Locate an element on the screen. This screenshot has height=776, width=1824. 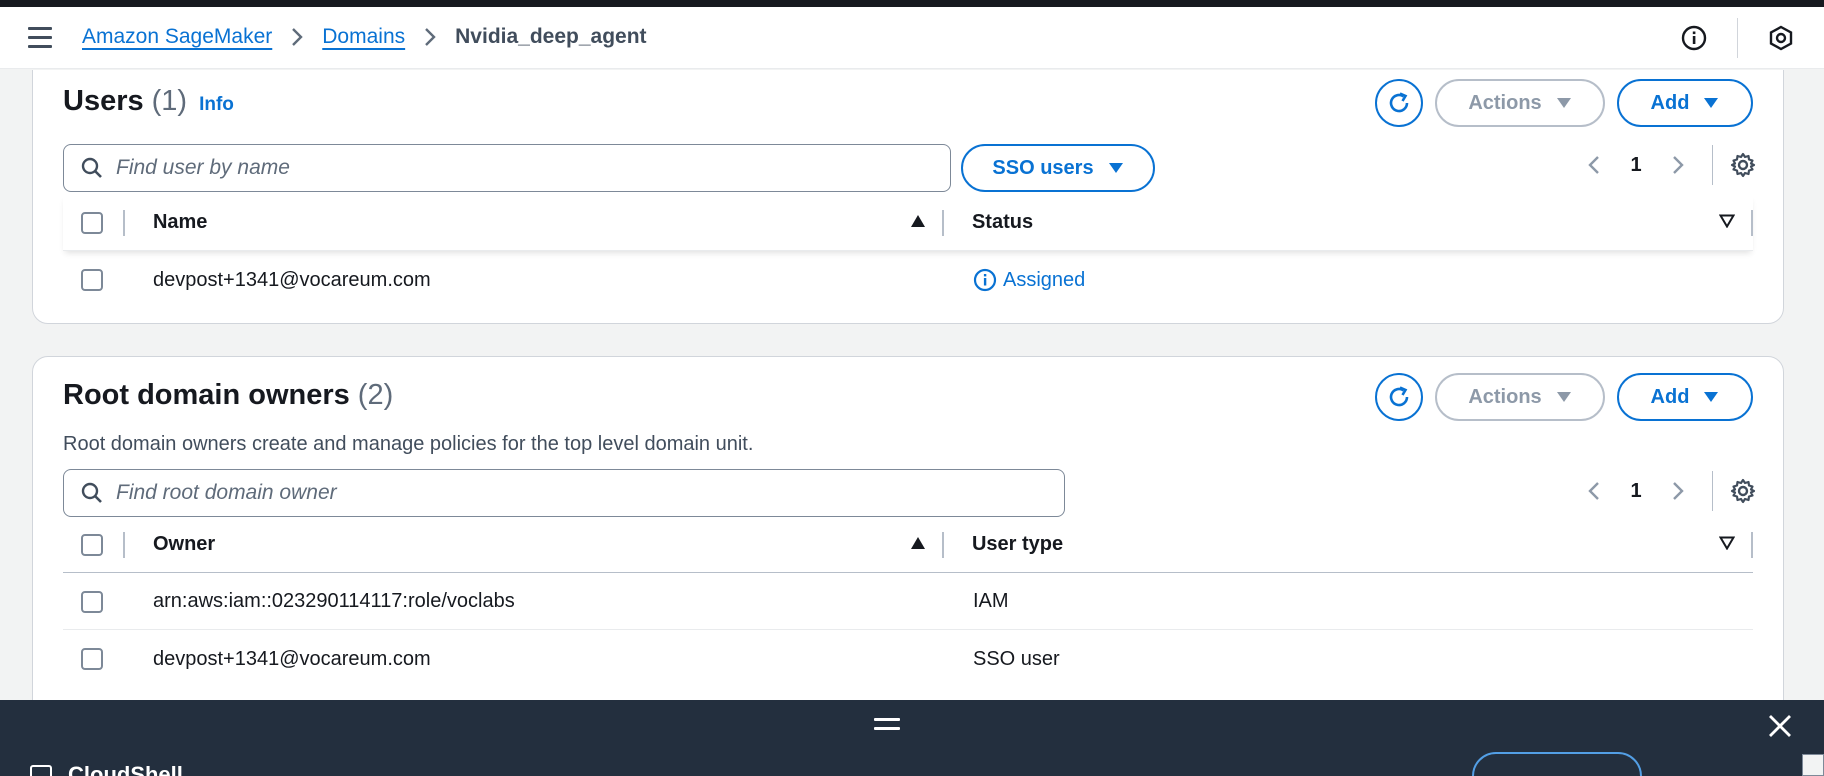
users-info-link: Info is located at coordinates (216, 105).